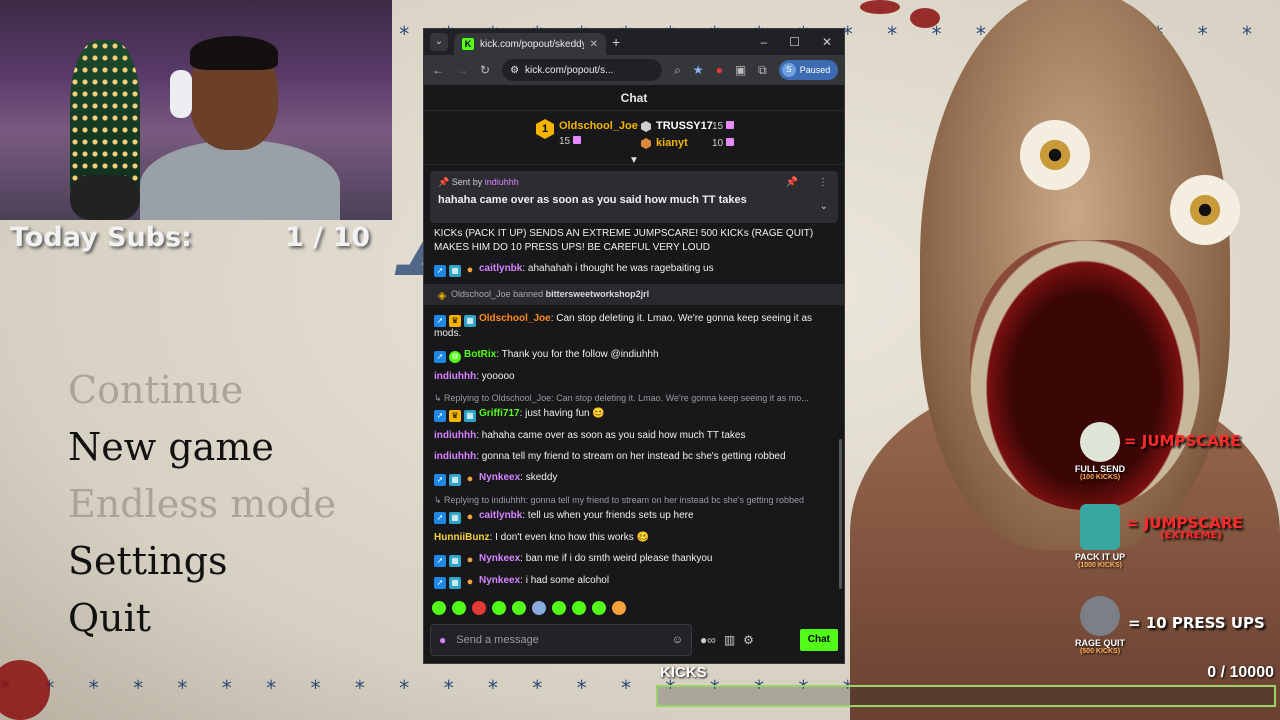 The image size is (1280, 720). I want to click on chat-username: HunniiBunz, so click(462, 537).